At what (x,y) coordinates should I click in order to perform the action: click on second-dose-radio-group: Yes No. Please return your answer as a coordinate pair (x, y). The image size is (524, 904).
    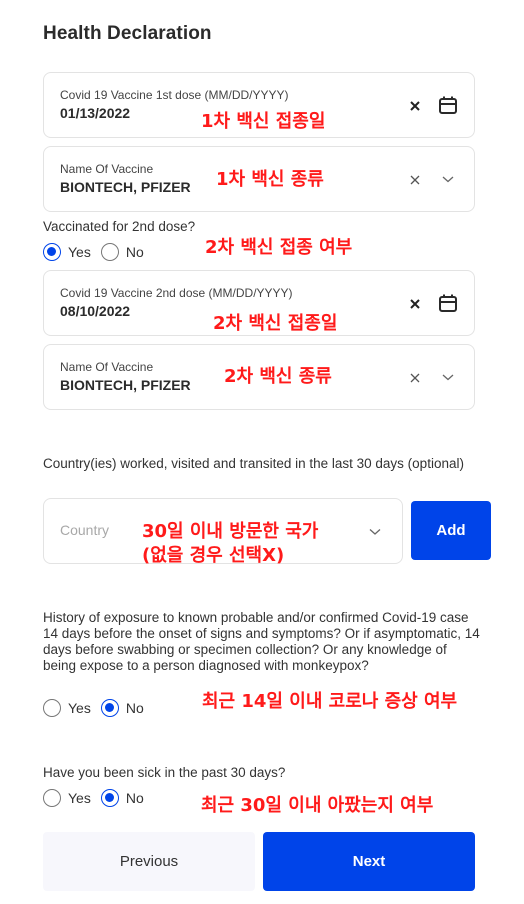
    Looking at the image, I should click on (98, 252).